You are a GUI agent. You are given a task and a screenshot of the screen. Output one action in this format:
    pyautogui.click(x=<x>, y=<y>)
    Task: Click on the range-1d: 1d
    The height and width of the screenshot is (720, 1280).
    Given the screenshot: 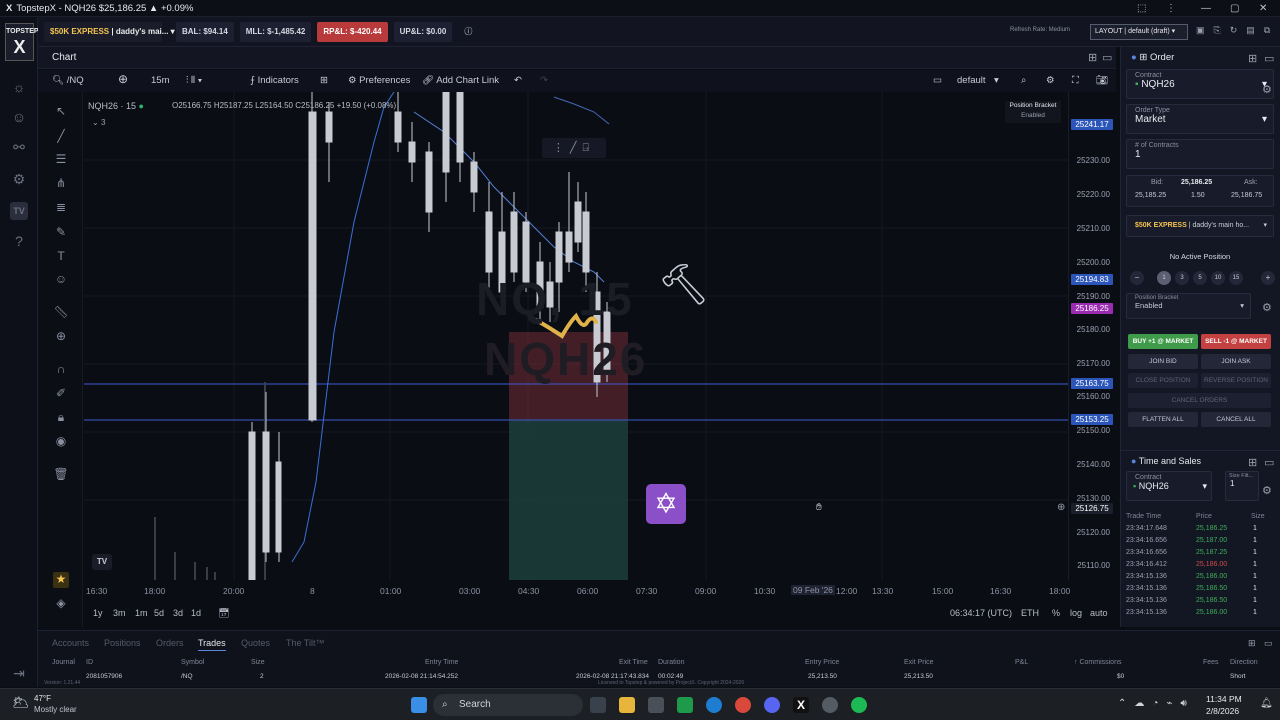 What is the action you would take?
    pyautogui.click(x=196, y=613)
    